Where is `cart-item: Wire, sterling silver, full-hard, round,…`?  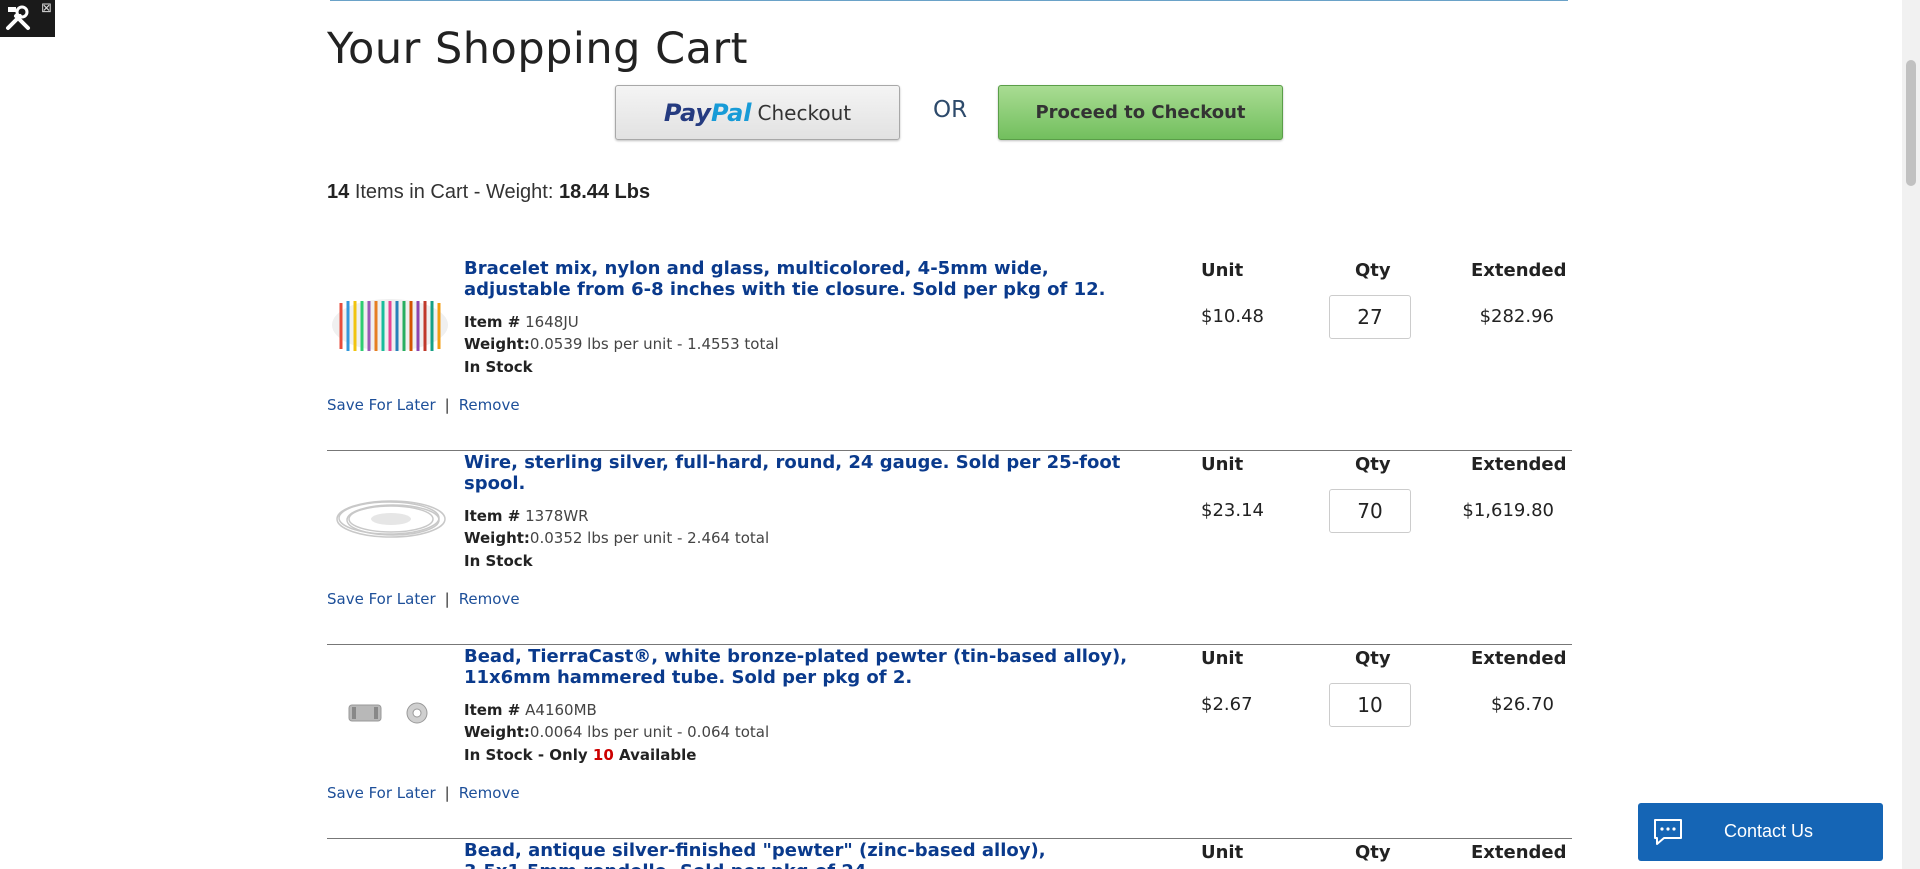 cart-item: Wire, sterling silver, full-hard, round,… is located at coordinates (949, 547).